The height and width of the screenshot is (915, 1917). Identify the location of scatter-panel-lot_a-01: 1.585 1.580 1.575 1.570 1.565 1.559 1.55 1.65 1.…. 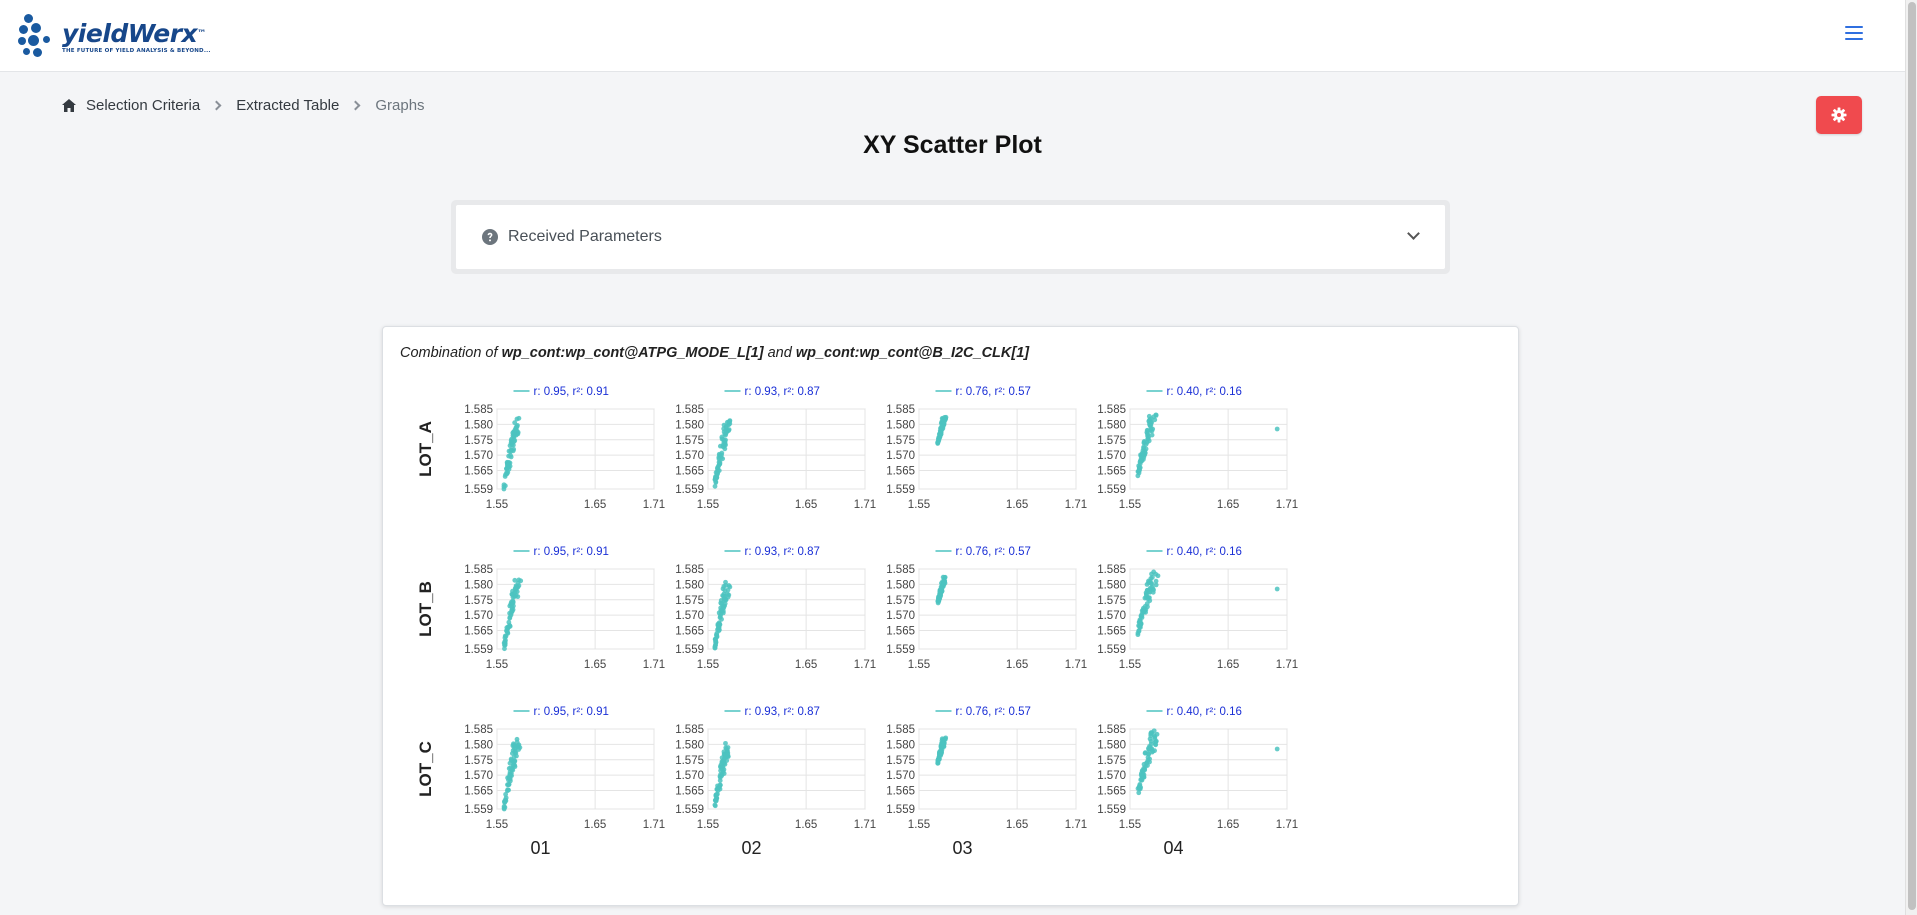
(564, 448).